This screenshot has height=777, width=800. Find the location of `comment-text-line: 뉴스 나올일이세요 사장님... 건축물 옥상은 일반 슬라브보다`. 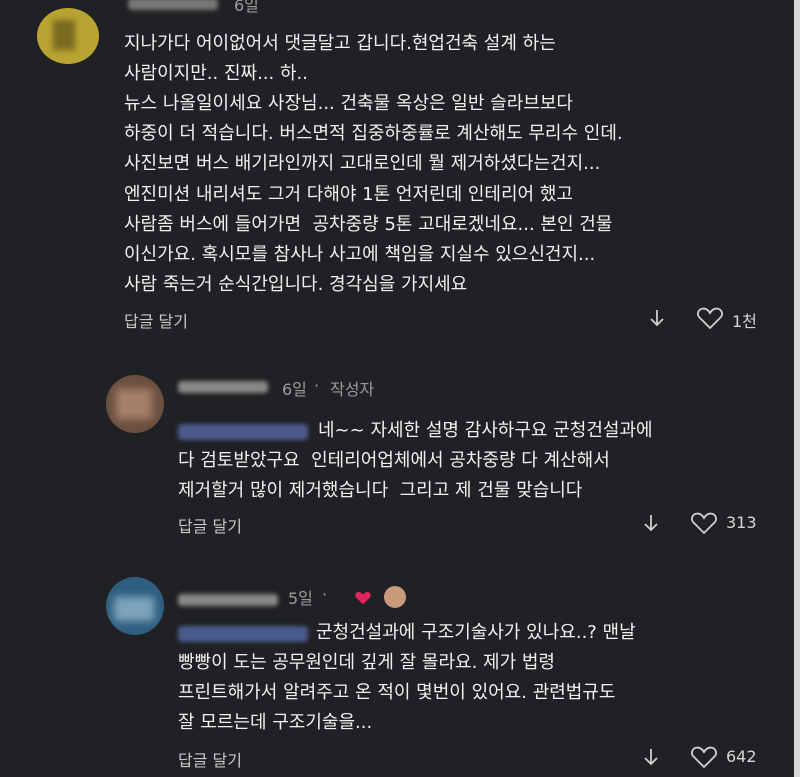

comment-text-line: 뉴스 나올일이세요 사장님... 건축물 옥상은 일반 슬라브보다 is located at coordinates (348, 103).